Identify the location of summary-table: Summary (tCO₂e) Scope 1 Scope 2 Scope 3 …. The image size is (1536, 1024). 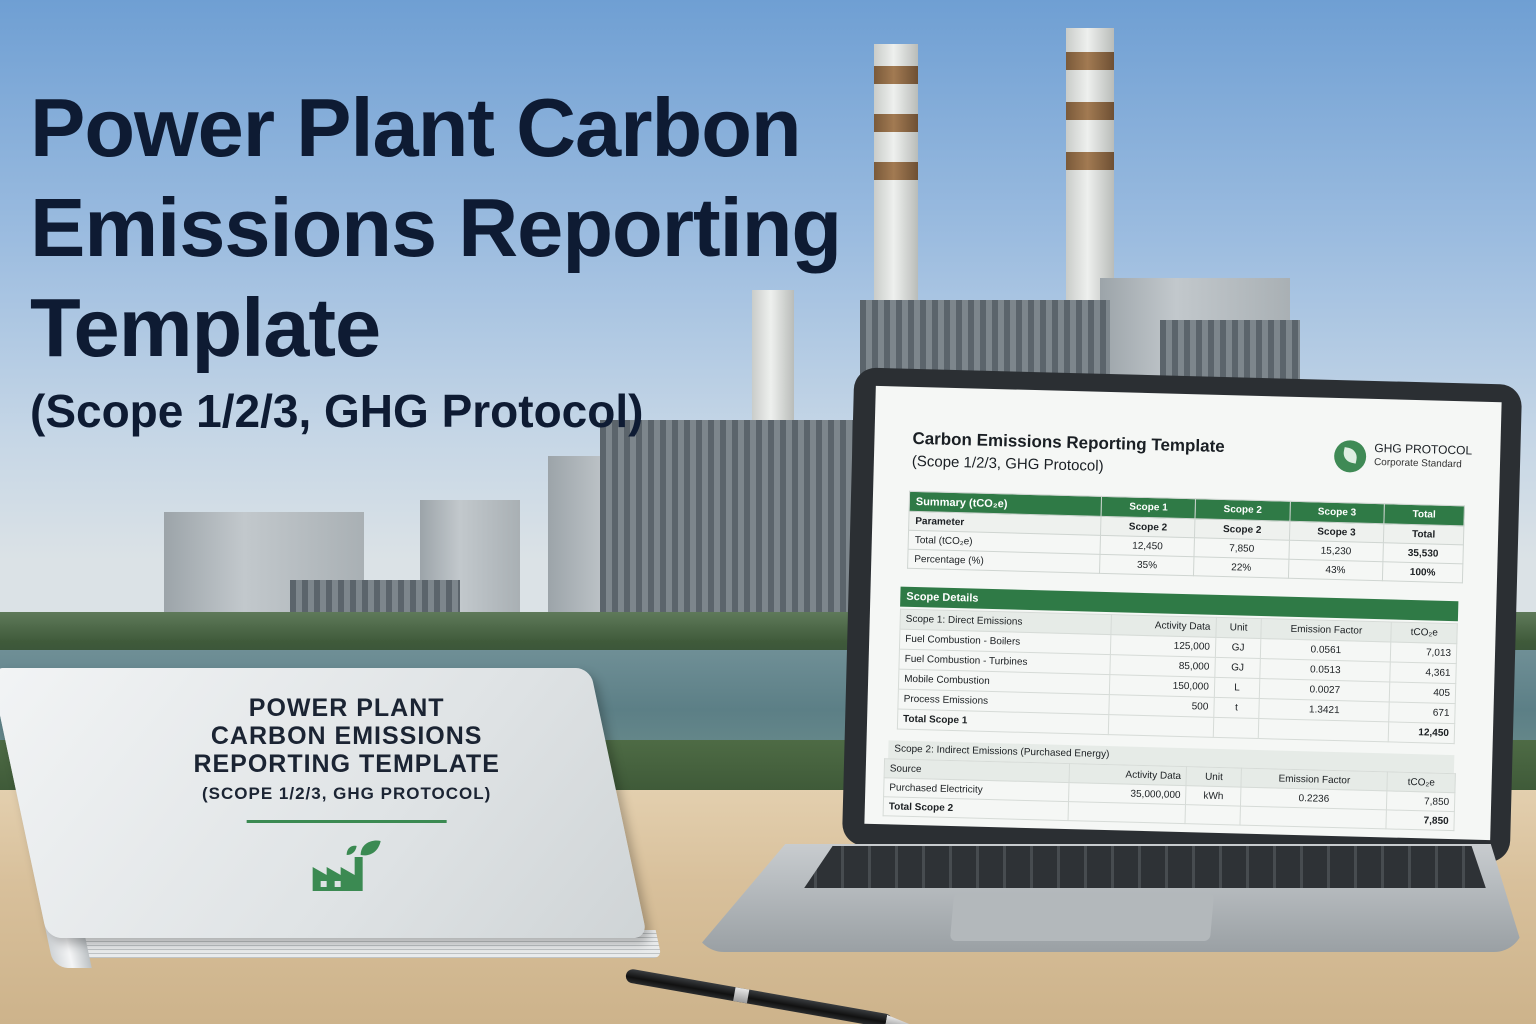
(1186, 537).